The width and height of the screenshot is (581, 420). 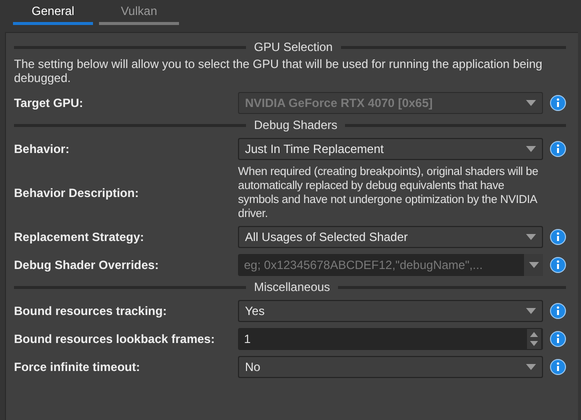 I want to click on setting-label: Debug Shader Overrides:, so click(x=87, y=265).